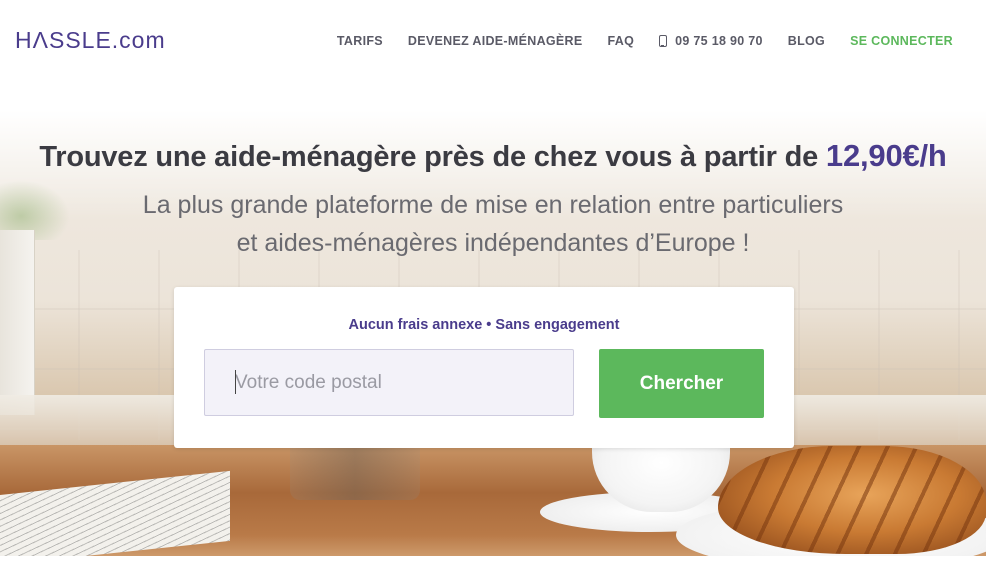 Image resolution: width=986 pixels, height=576 pixels. I want to click on nav-blog: BLOG, so click(806, 41).